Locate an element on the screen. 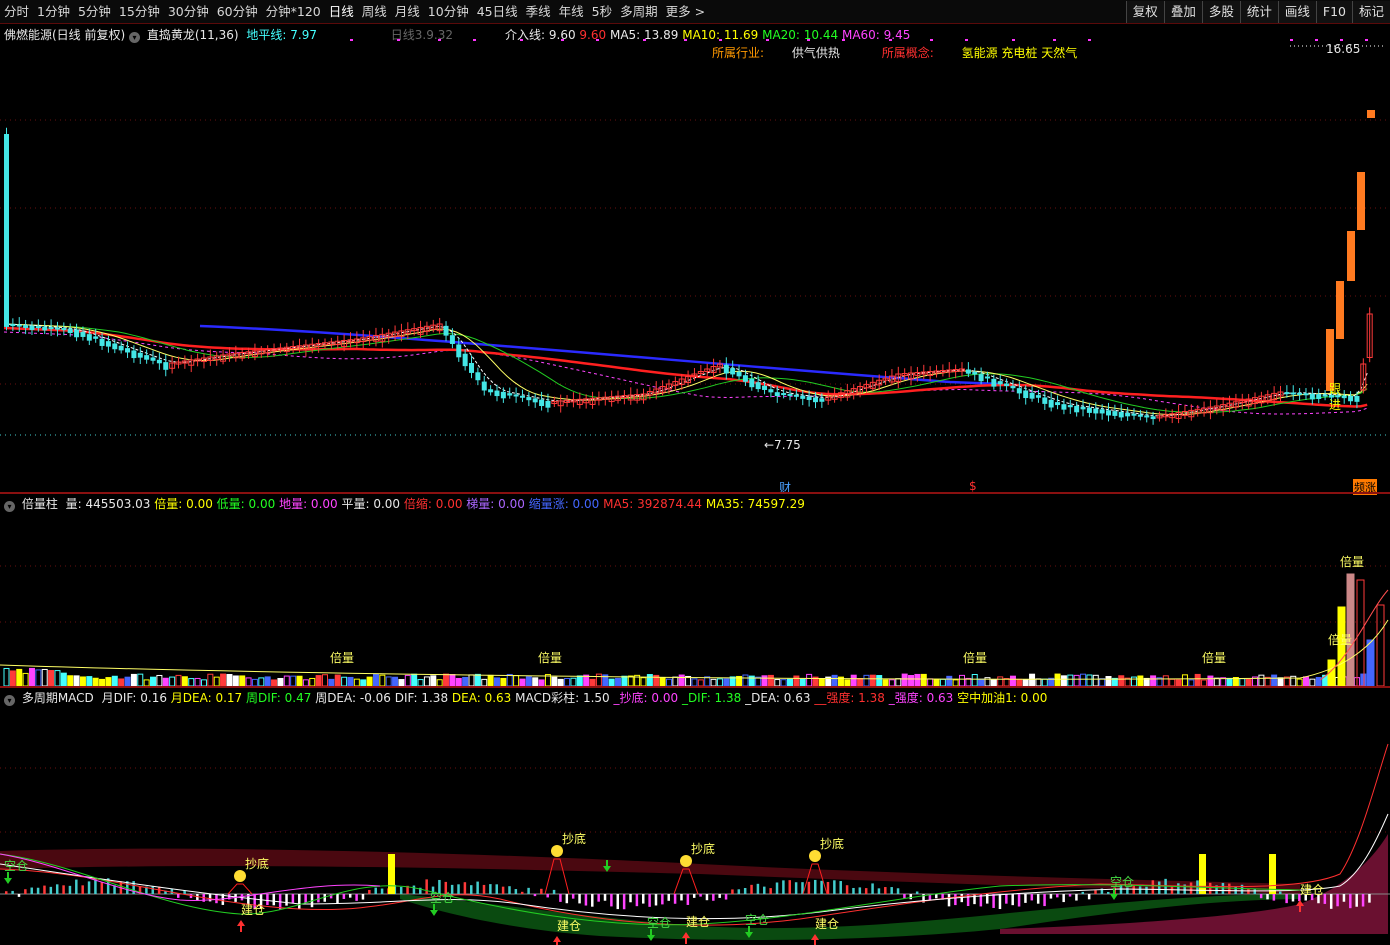 The image size is (1390, 945). period-tab: 1分钟 is located at coordinates (53, 12).